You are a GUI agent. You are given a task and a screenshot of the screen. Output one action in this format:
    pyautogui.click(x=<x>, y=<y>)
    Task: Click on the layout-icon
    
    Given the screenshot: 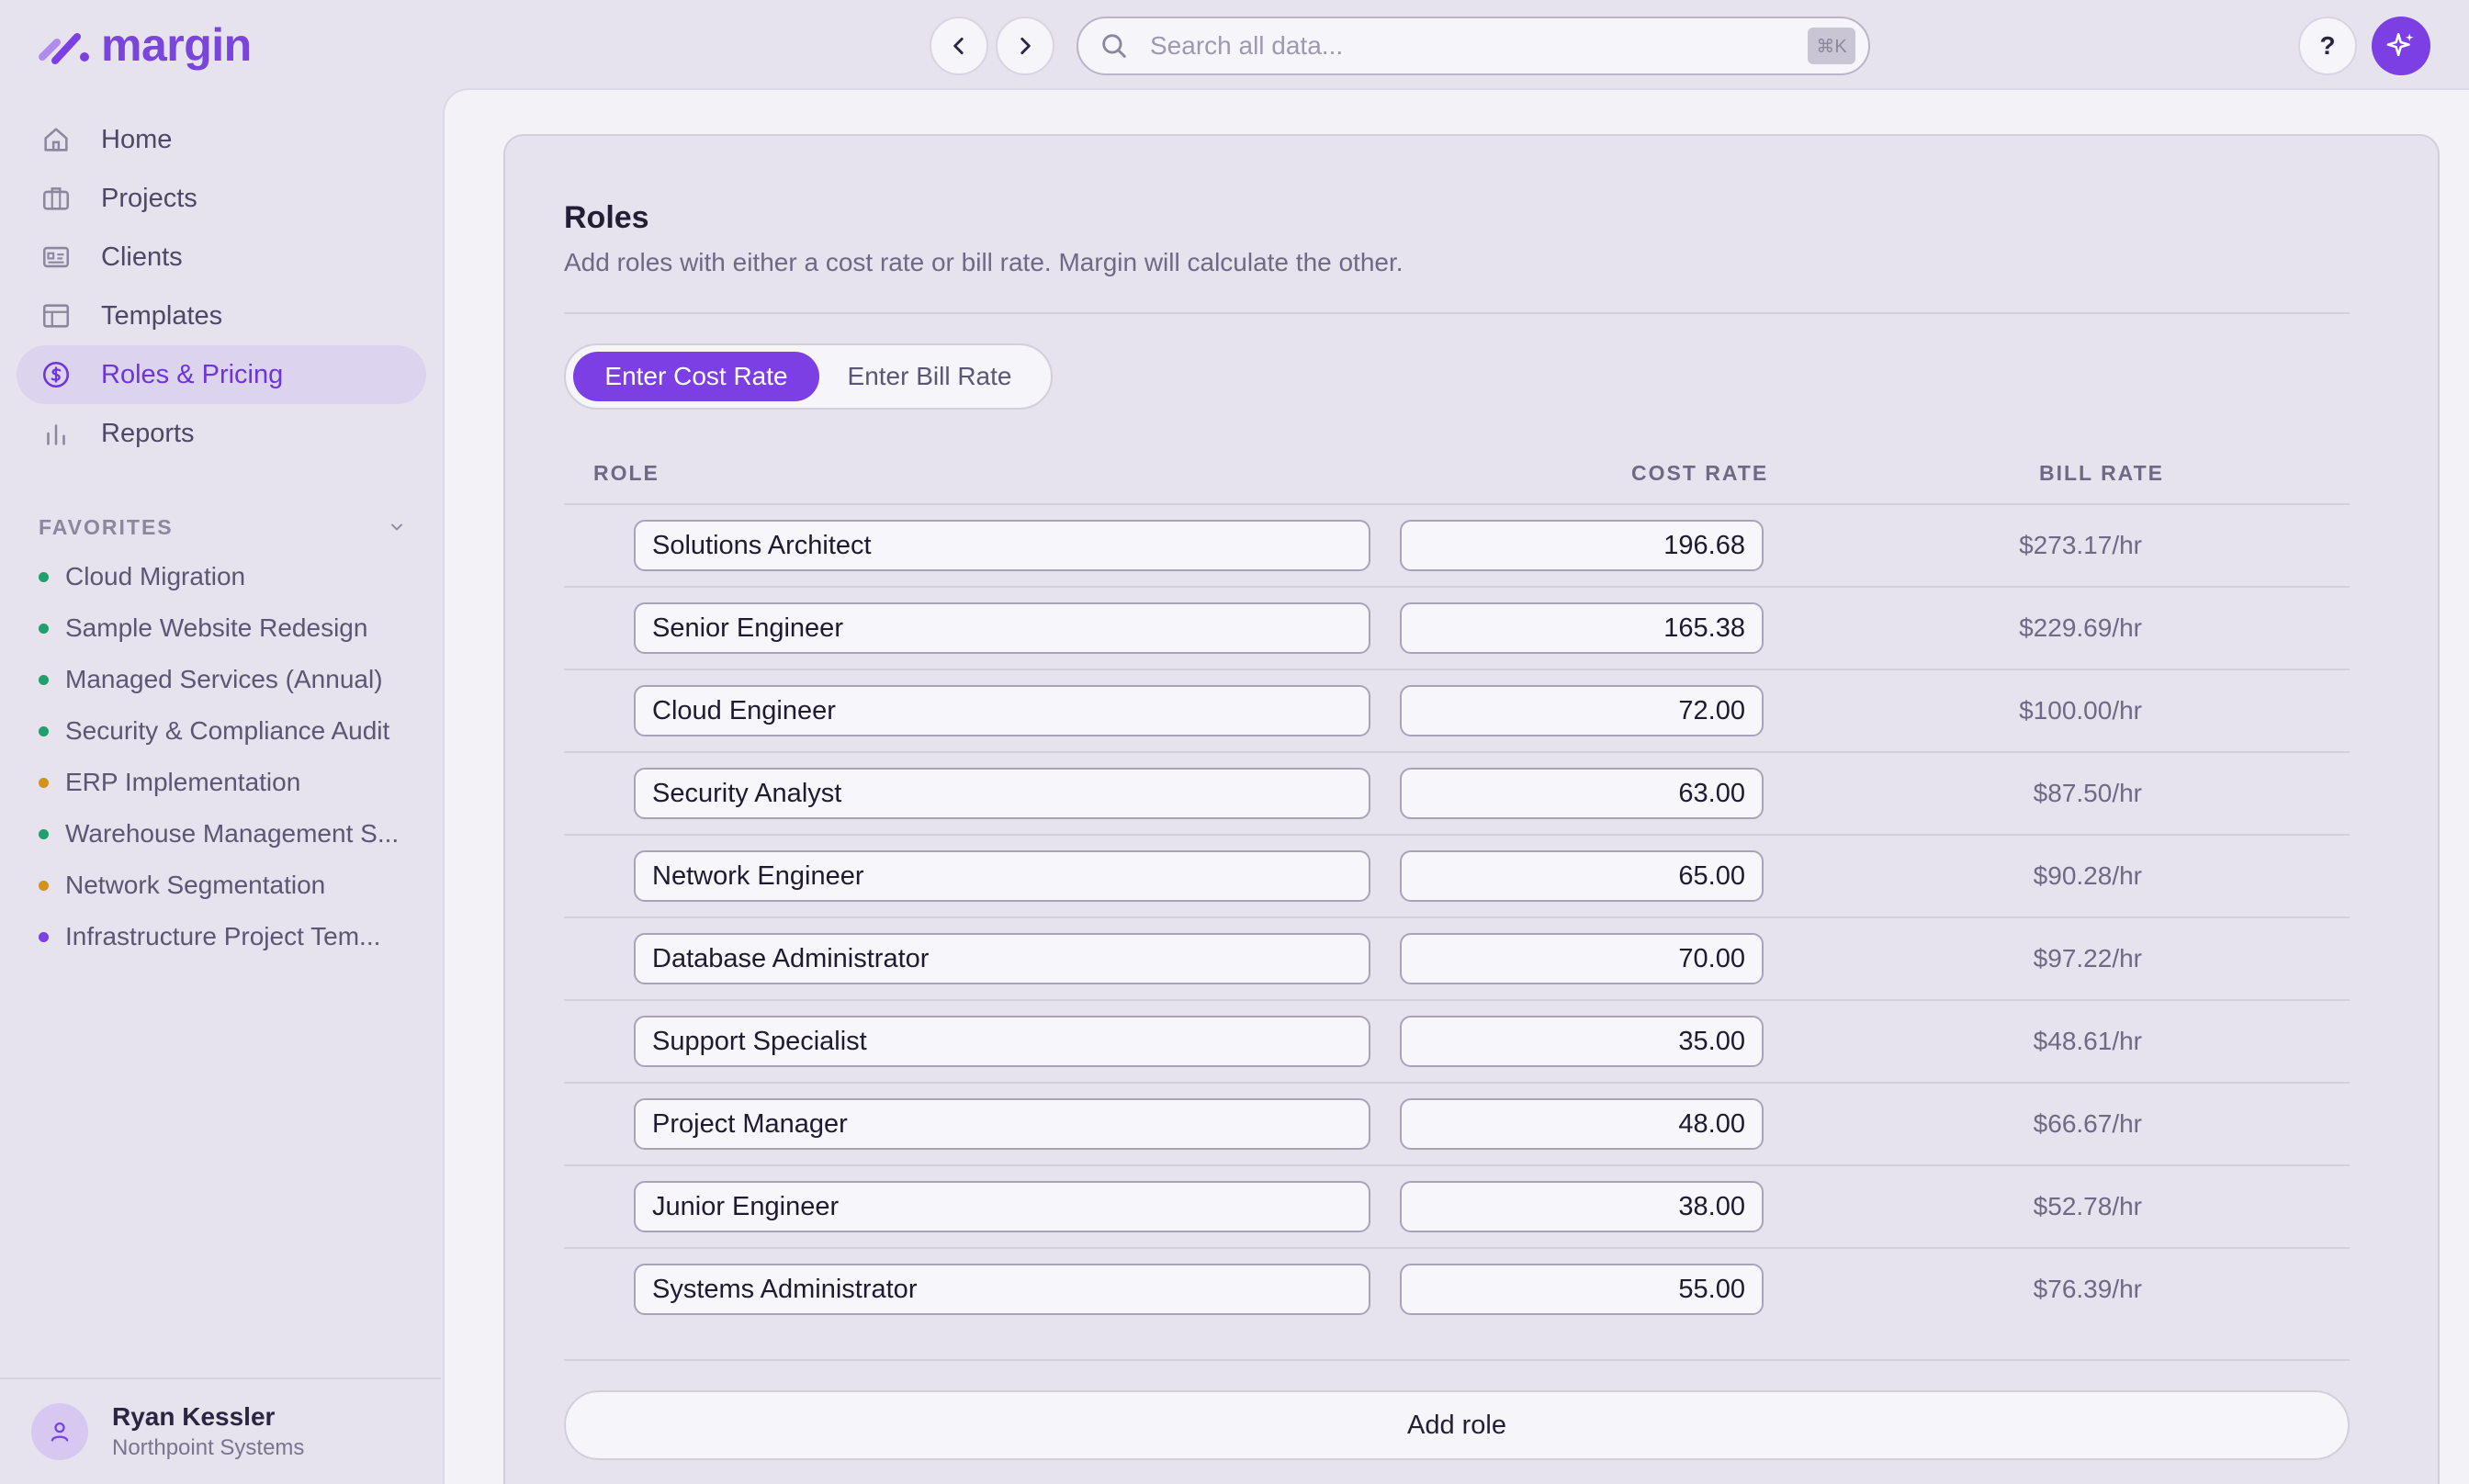 What is the action you would take?
    pyautogui.click(x=56, y=316)
    